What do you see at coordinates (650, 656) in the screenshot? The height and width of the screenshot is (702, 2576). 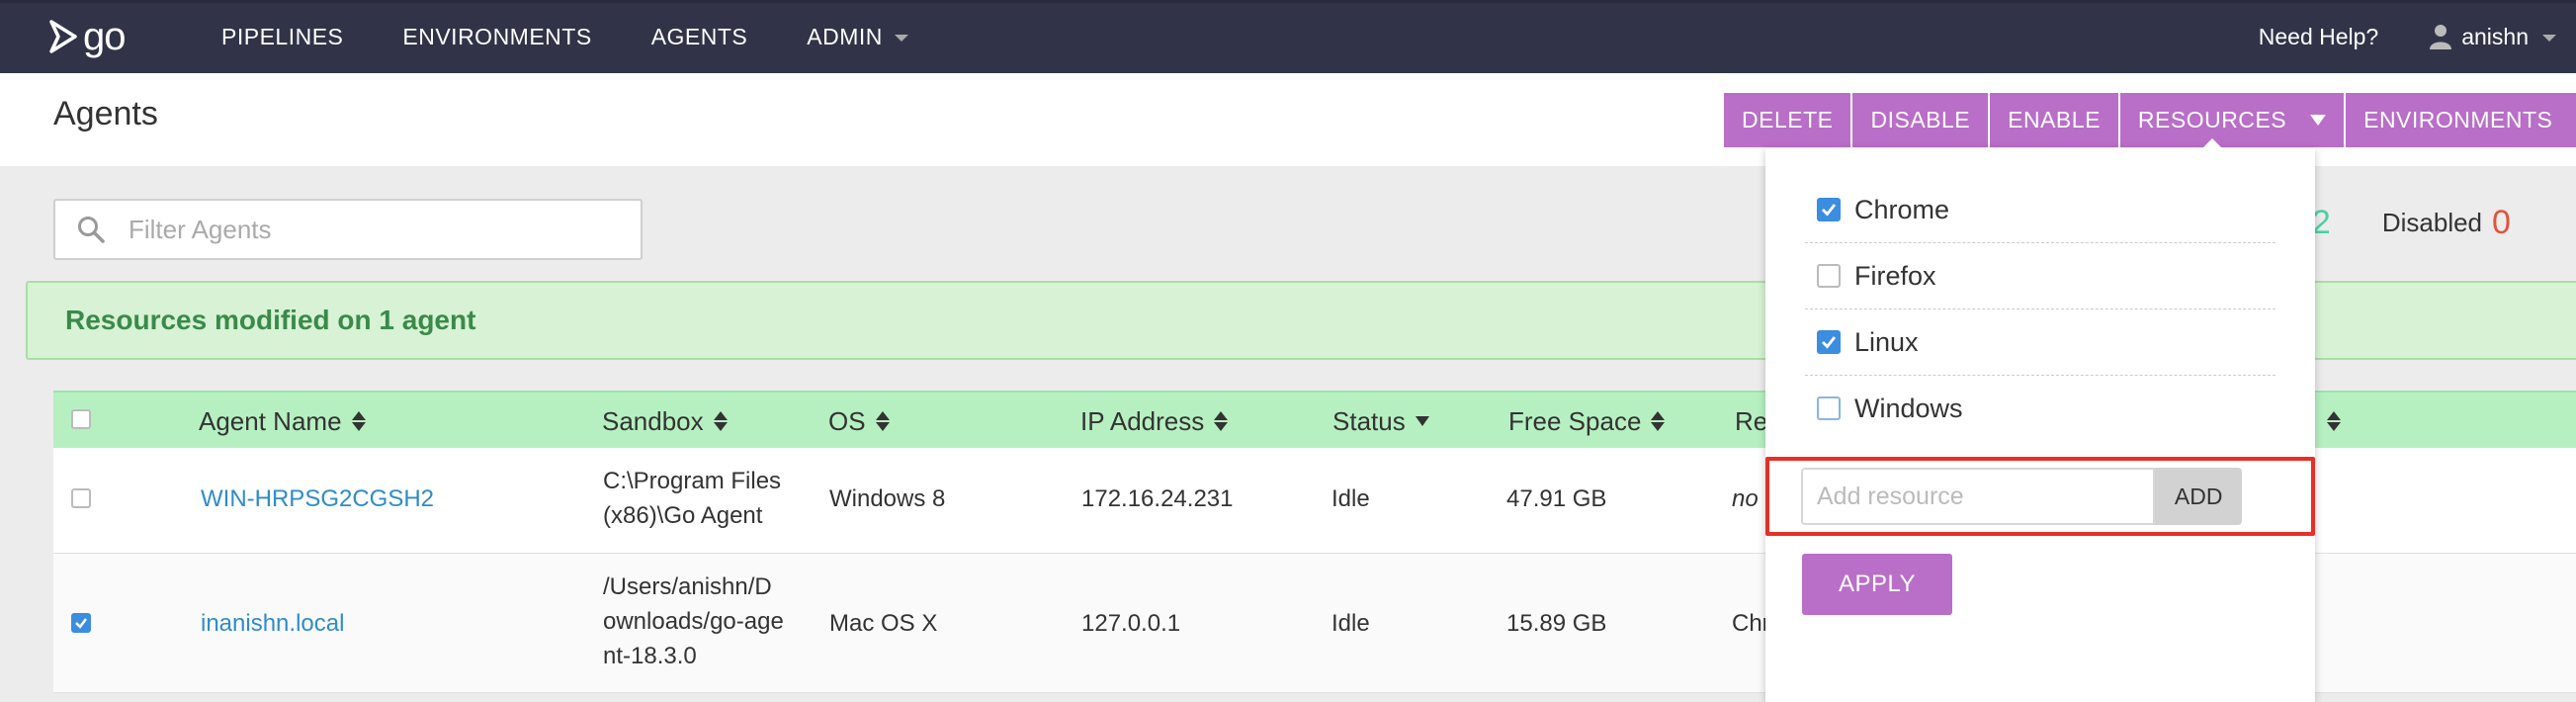 I see `sandbox-line: nt-18.3.0` at bounding box center [650, 656].